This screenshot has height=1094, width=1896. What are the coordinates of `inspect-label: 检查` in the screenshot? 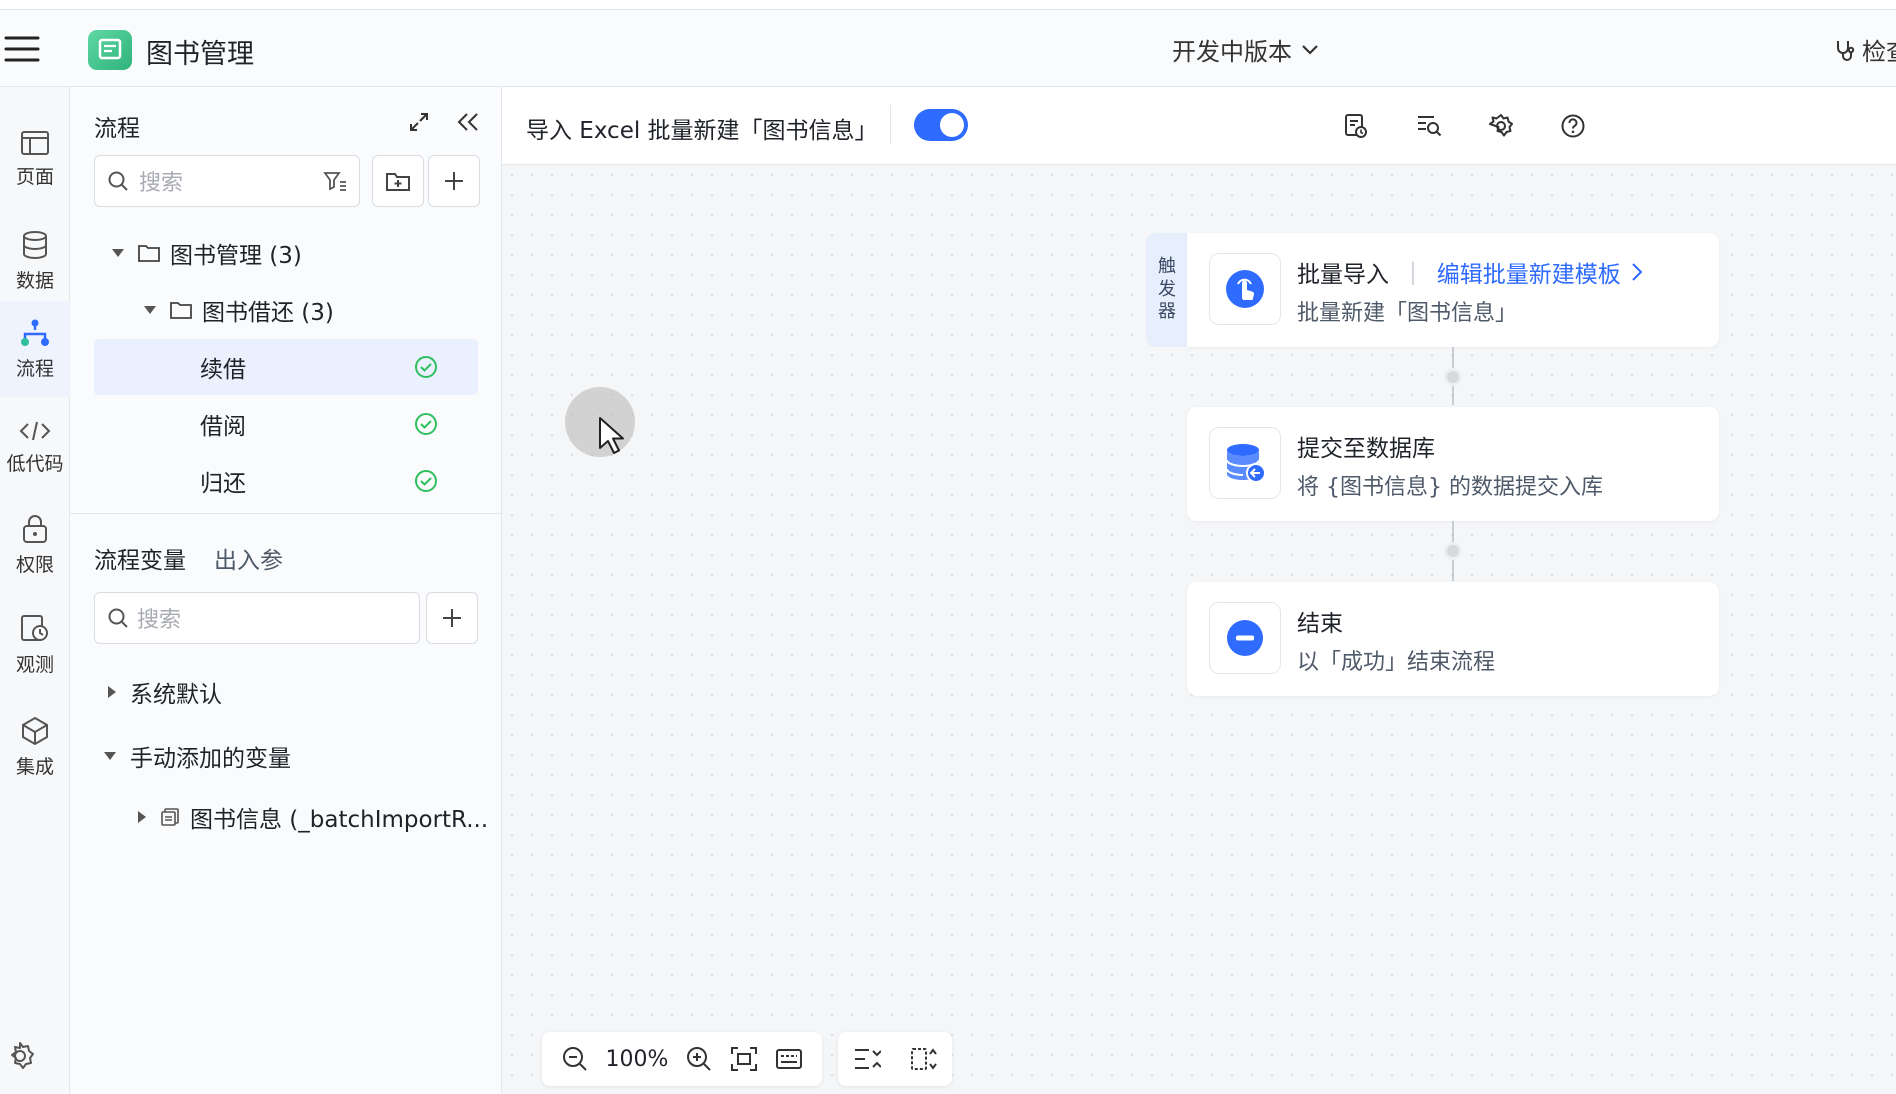 It's located at (1879, 52).